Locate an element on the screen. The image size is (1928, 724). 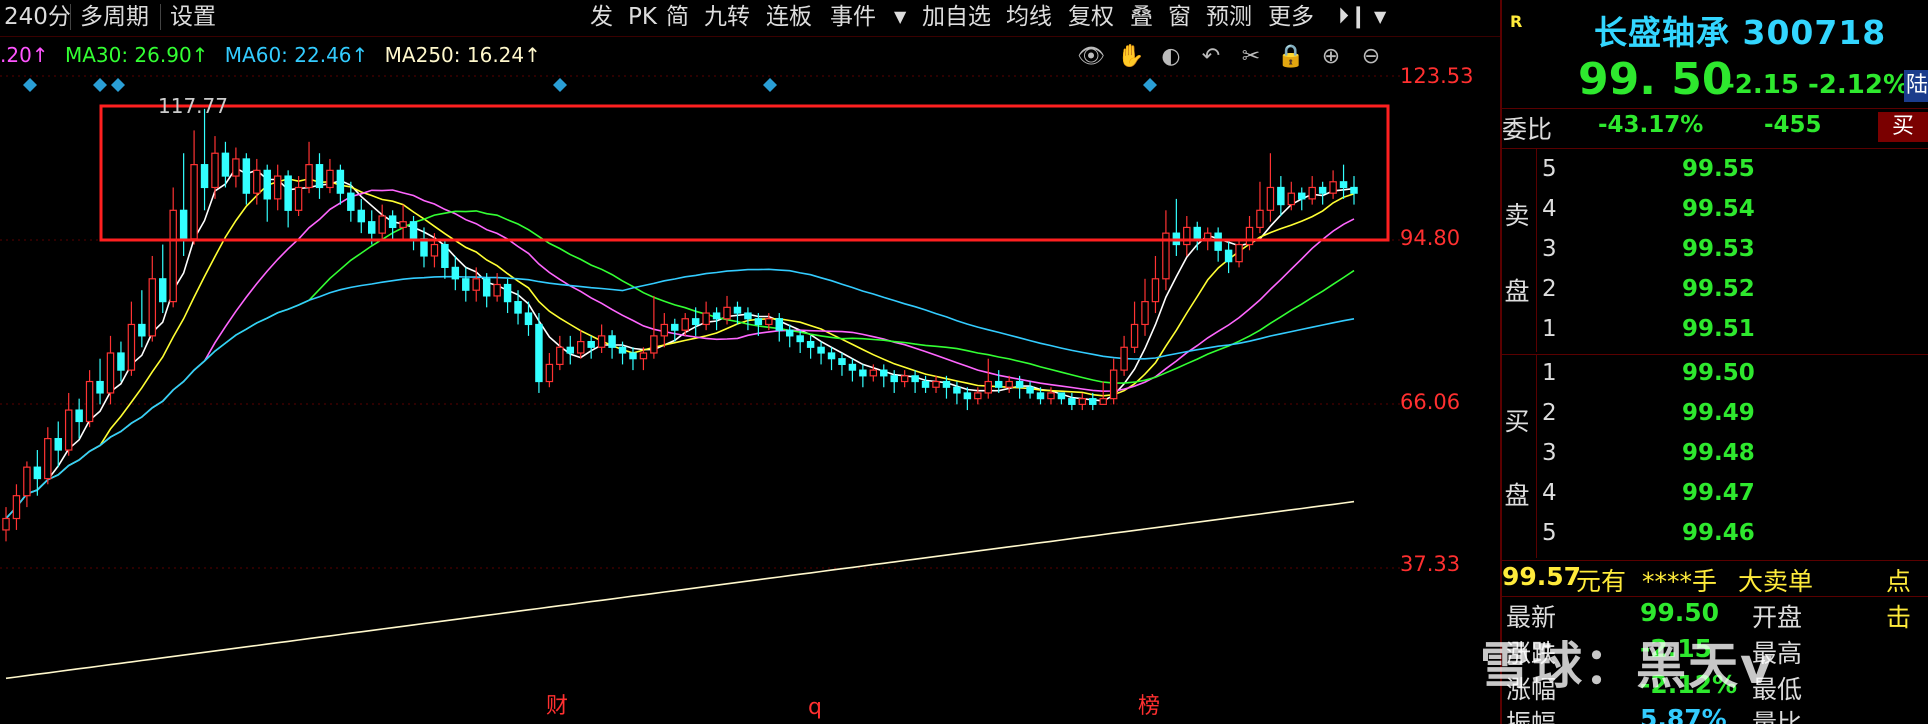
sell-row: 4 99.54 is located at coordinates (1715, 215).